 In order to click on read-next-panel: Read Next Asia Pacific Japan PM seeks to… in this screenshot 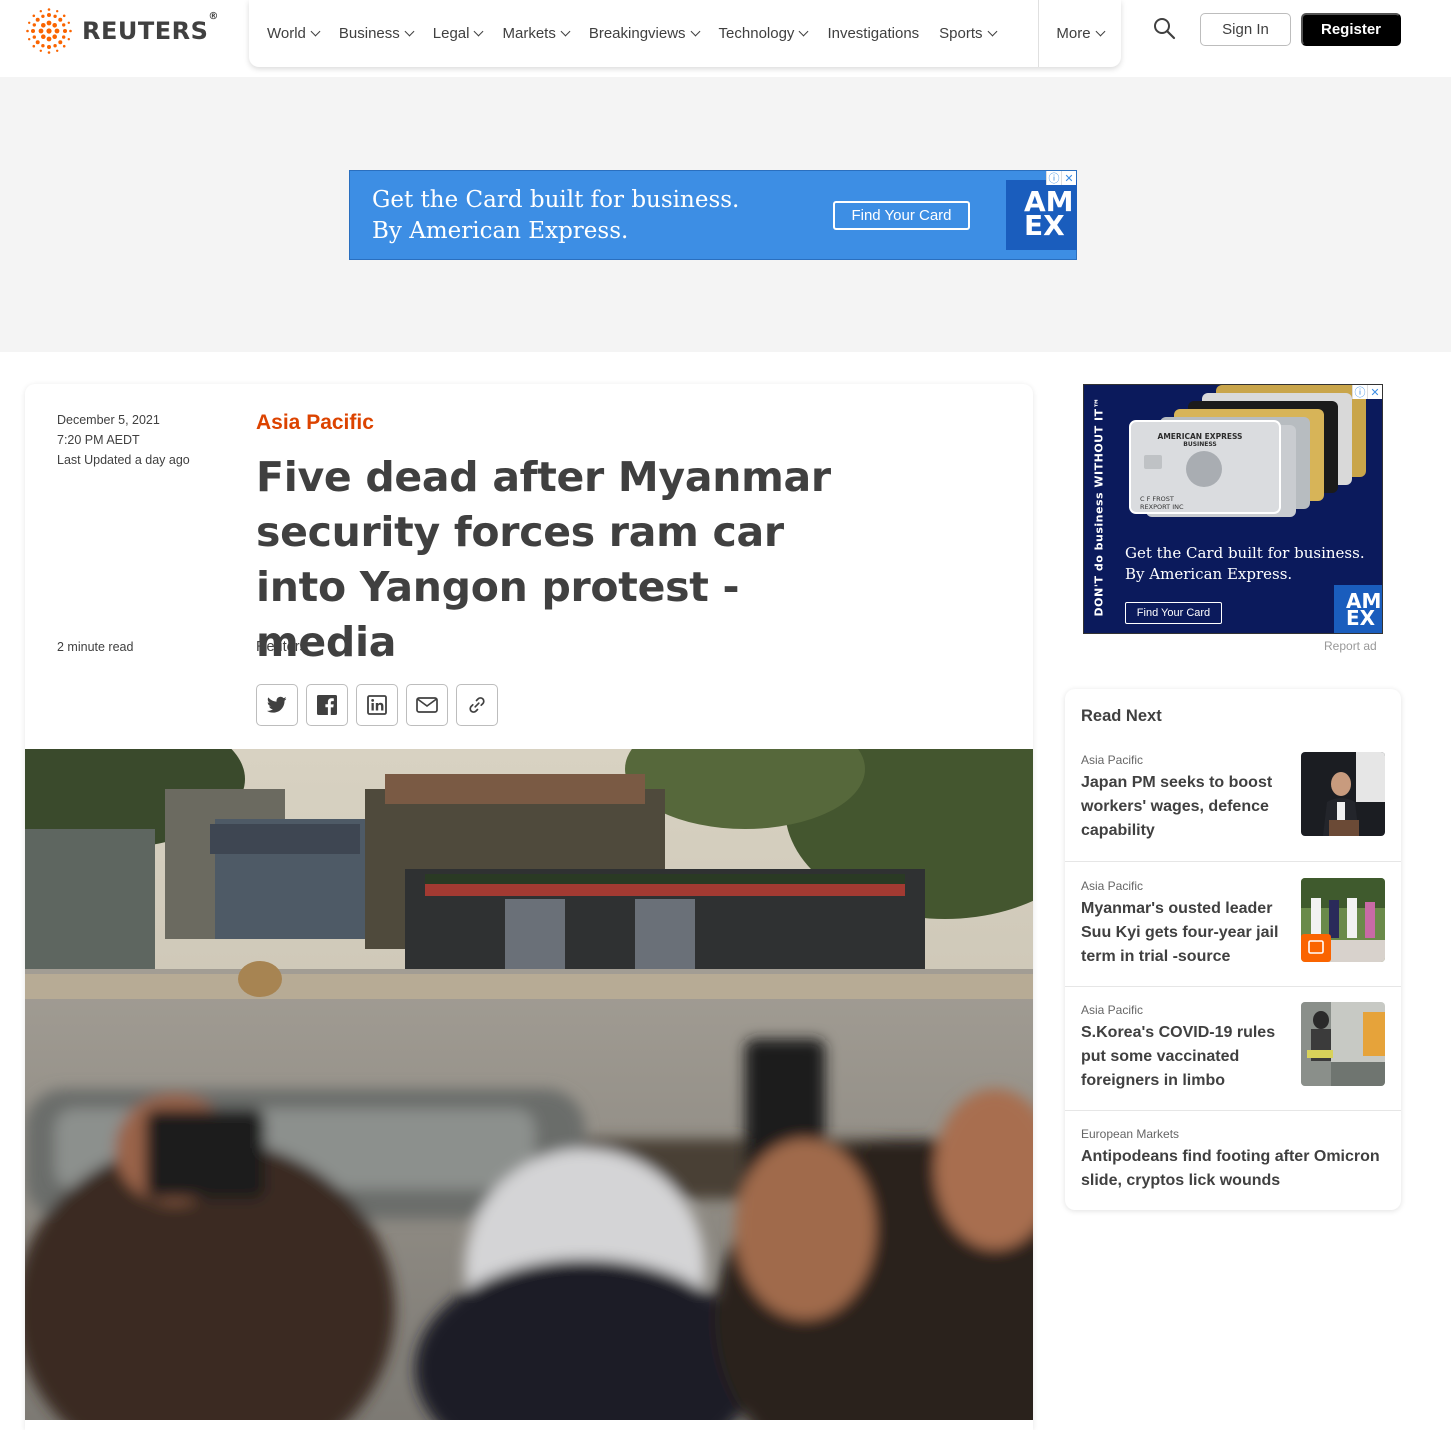, I will do `click(1233, 949)`.